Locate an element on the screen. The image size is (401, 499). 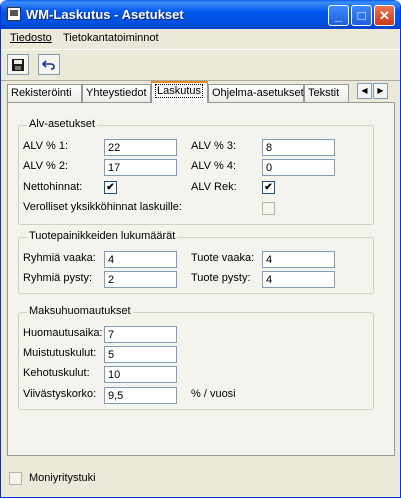
kehotuskulut-input: 10 is located at coordinates (140, 374).